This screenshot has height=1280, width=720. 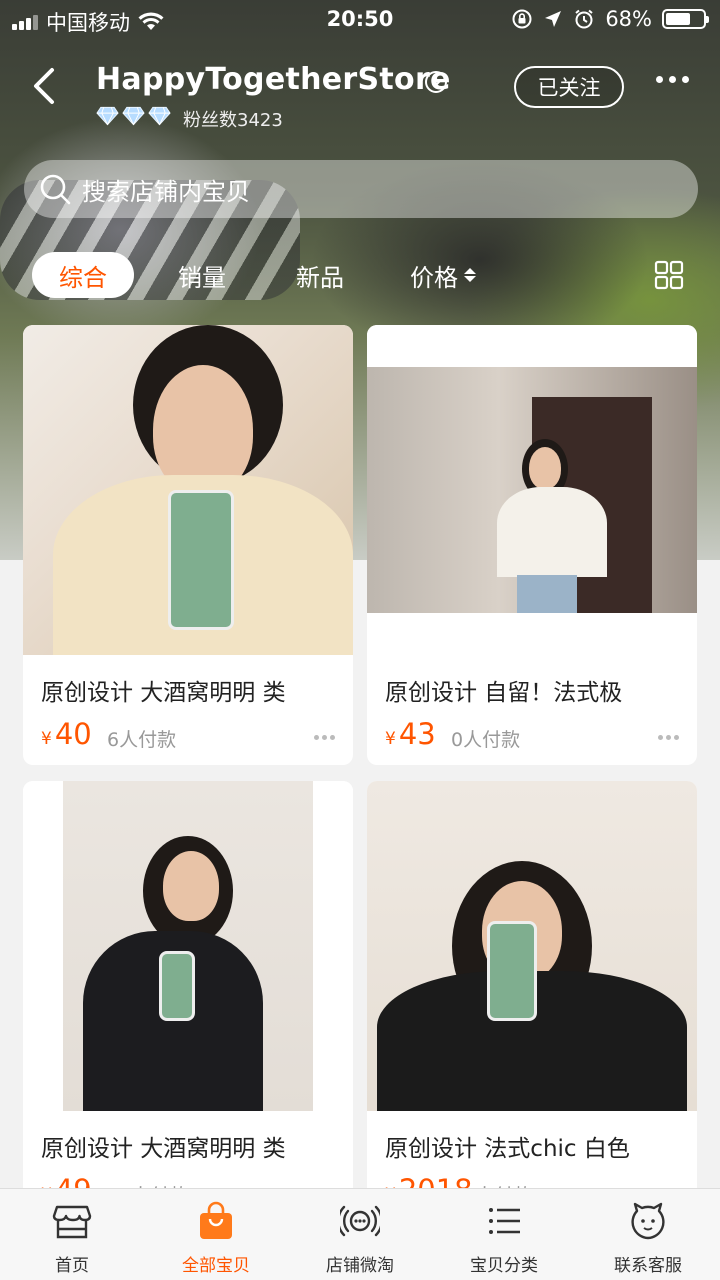 What do you see at coordinates (273, 79) in the screenshot?
I see `store-name: HappyTogetherStore` at bounding box center [273, 79].